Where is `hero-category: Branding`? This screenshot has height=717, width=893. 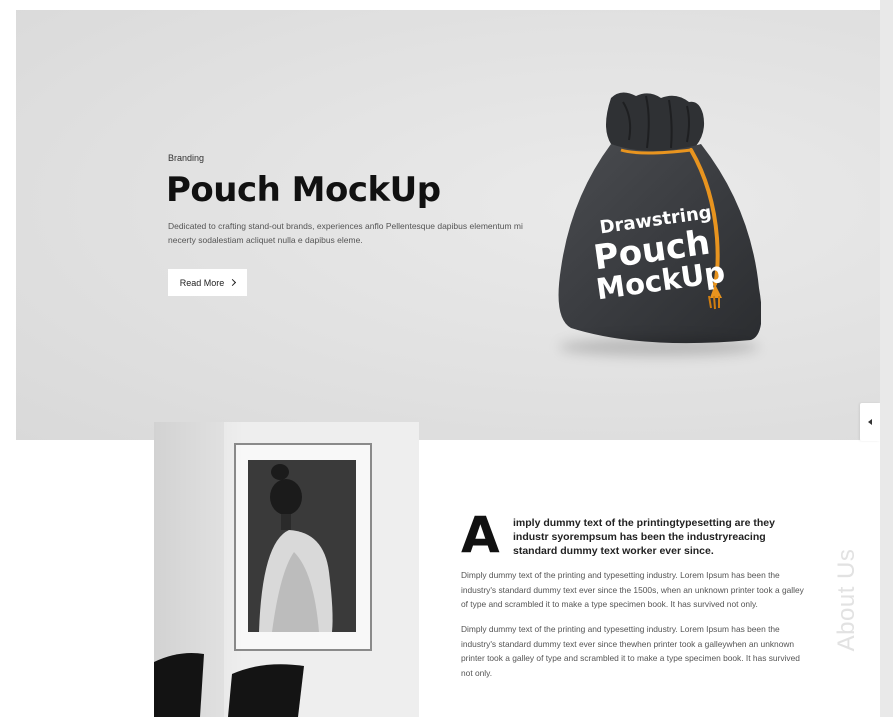 hero-category: Branding is located at coordinates (186, 158).